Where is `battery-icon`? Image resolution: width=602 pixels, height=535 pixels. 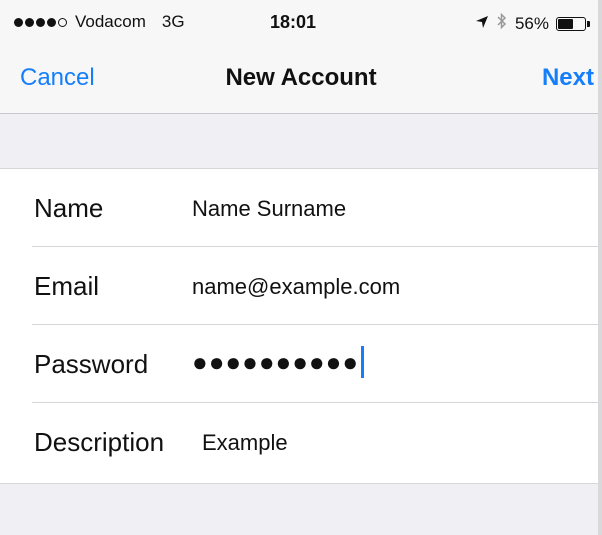 battery-icon is located at coordinates (573, 23).